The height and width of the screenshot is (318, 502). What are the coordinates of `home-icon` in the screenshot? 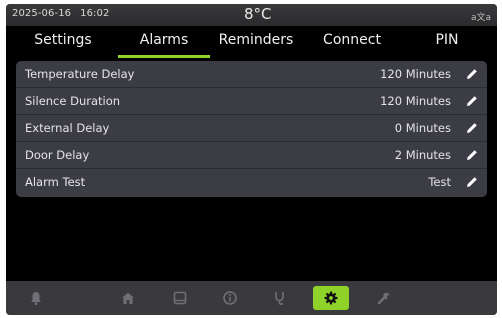 It's located at (128, 298).